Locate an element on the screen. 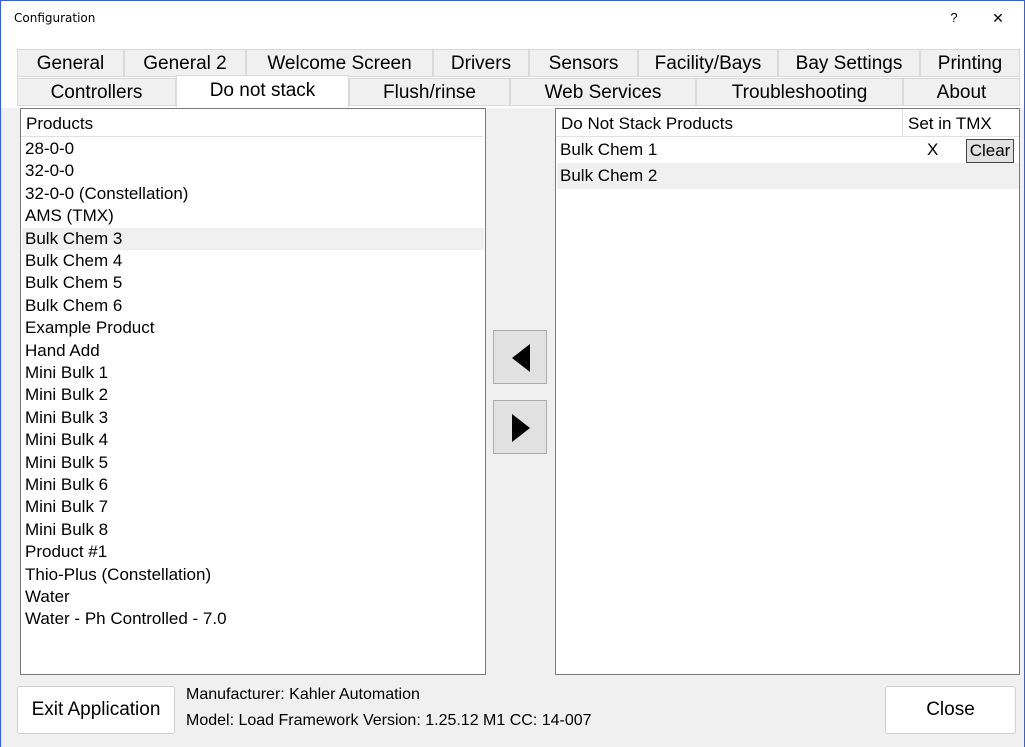 This screenshot has width=1025, height=747. list-item: Mini Bulk 2 is located at coordinates (253, 395).